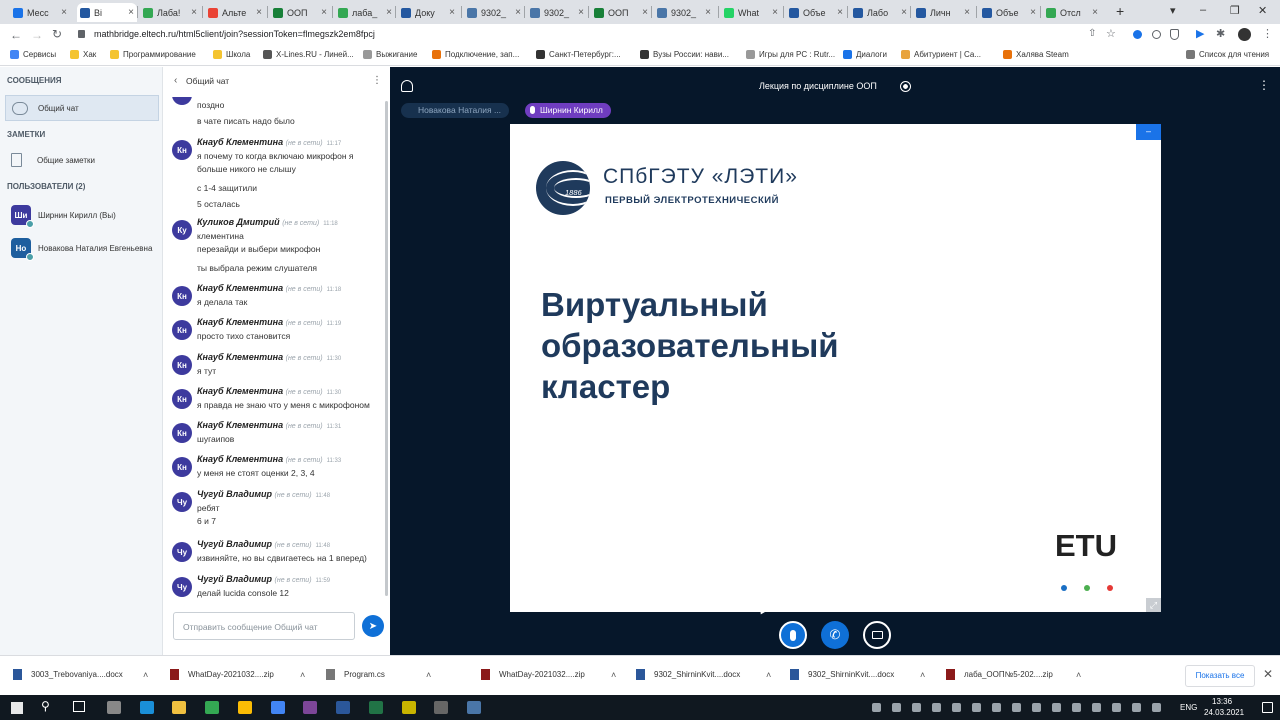  What do you see at coordinates (33, 54) in the screenshot?
I see `bookmark-item: Сервисы` at bounding box center [33, 54].